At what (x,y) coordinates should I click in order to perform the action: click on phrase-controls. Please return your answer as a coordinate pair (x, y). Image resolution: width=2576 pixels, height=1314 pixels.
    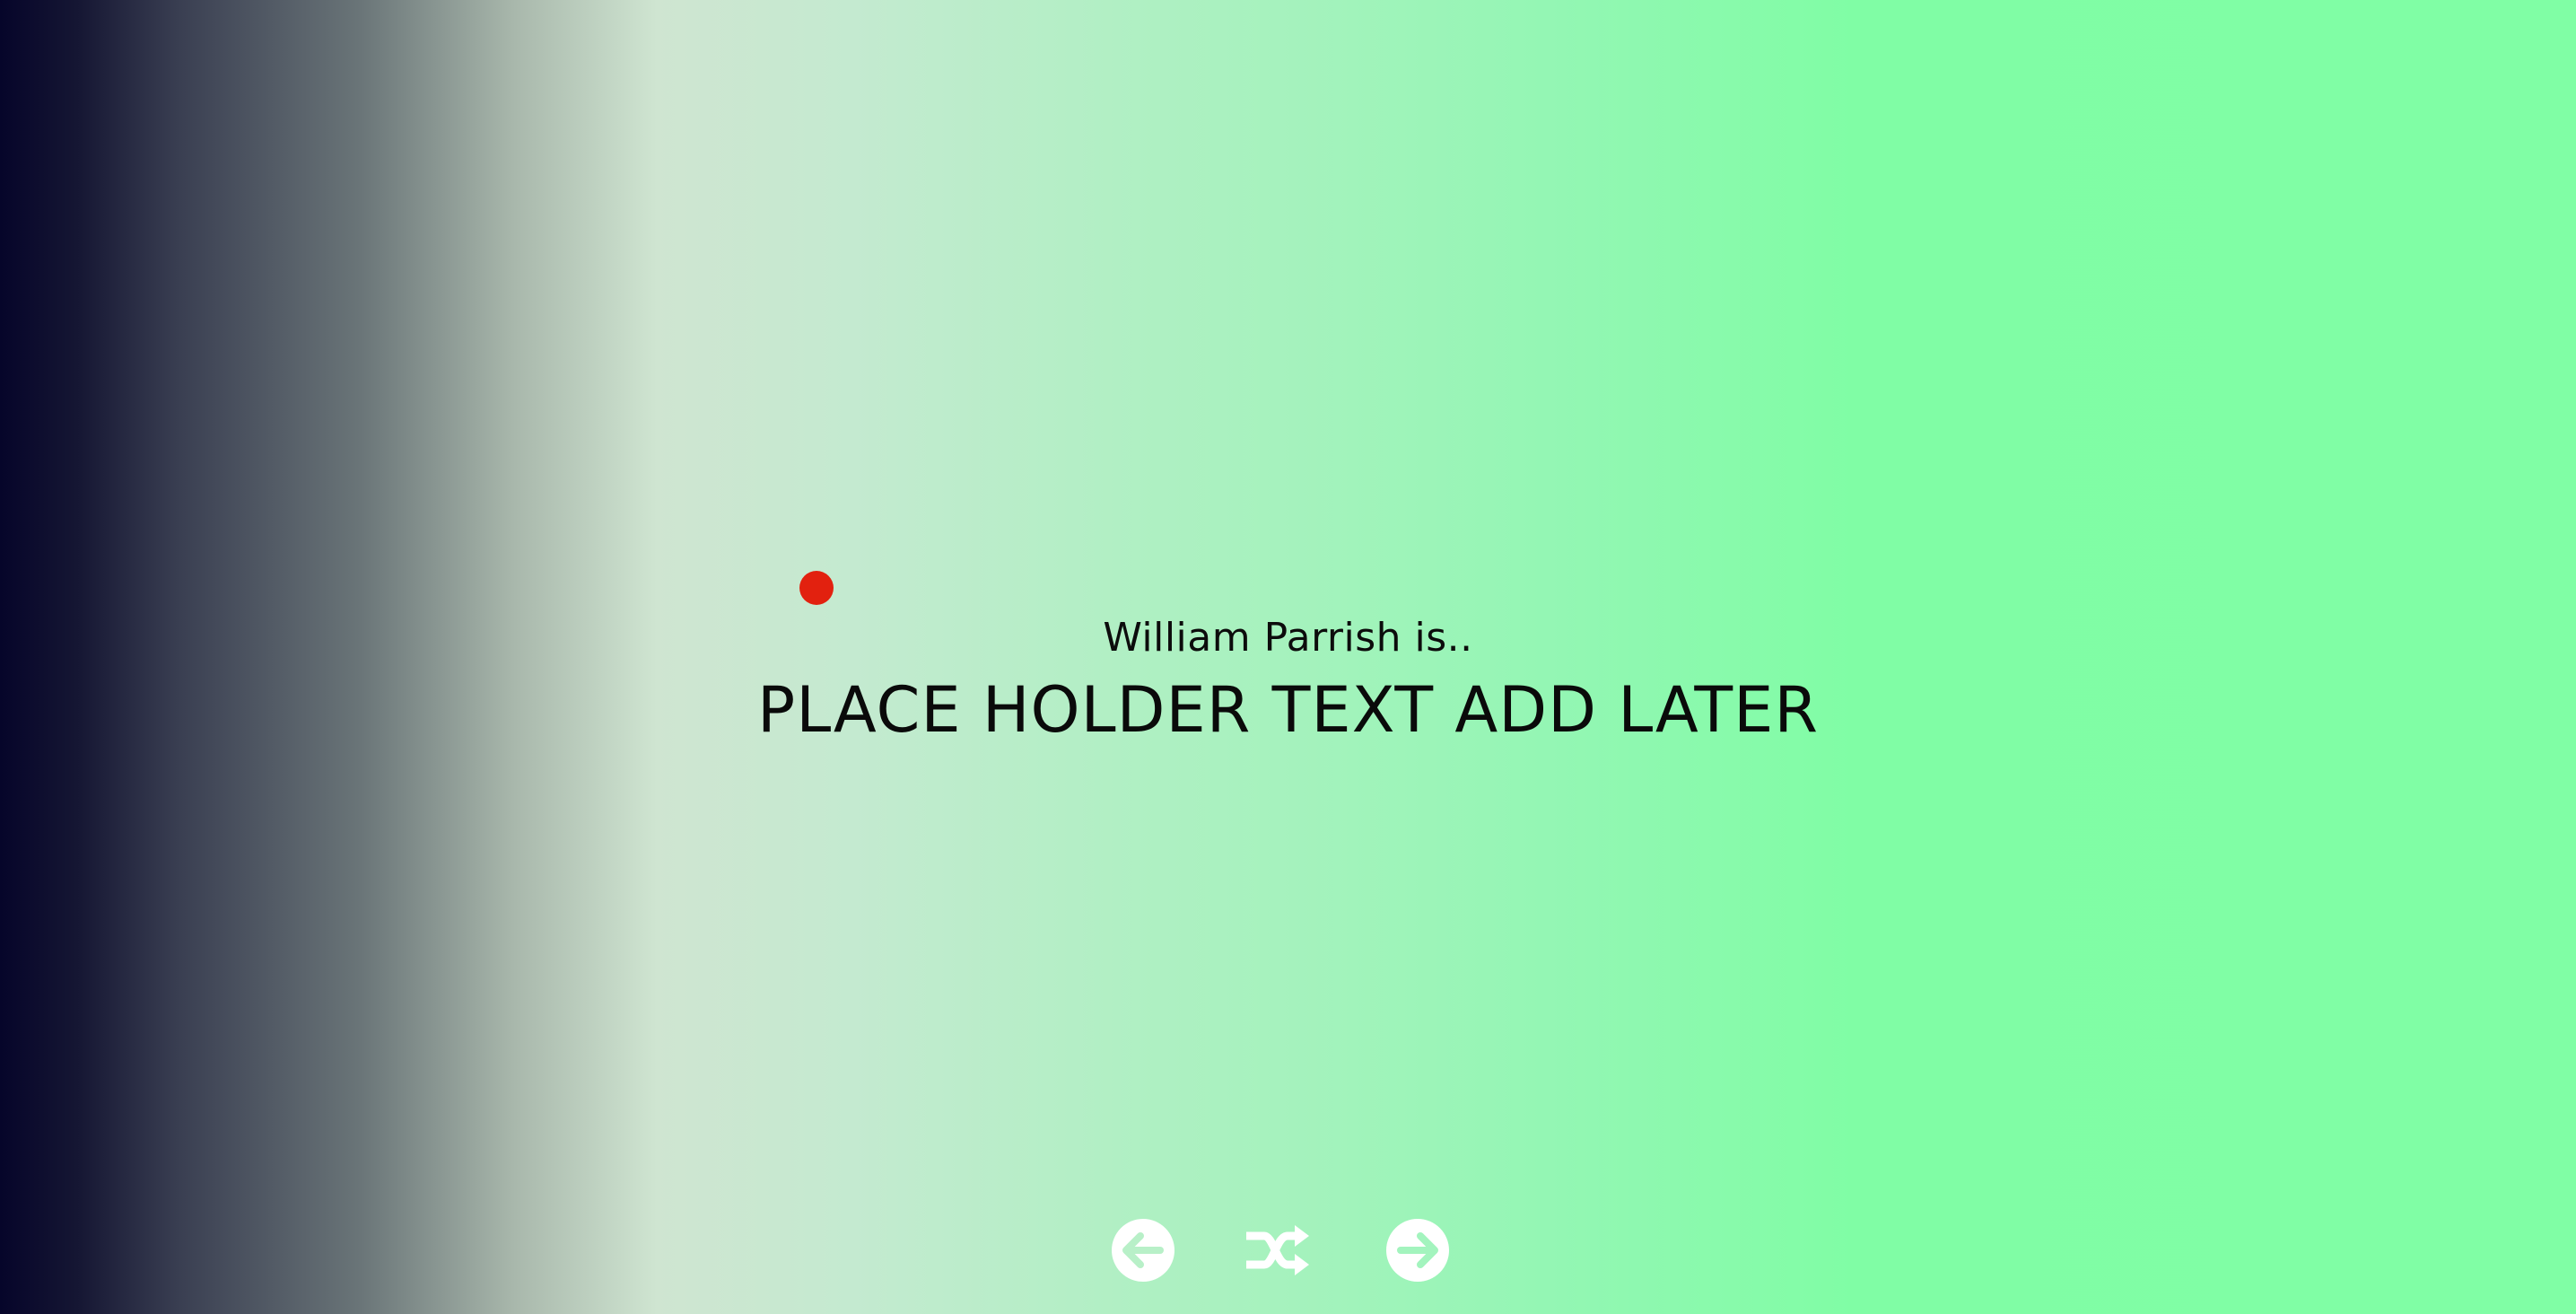
    Looking at the image, I should click on (1281, 1252).